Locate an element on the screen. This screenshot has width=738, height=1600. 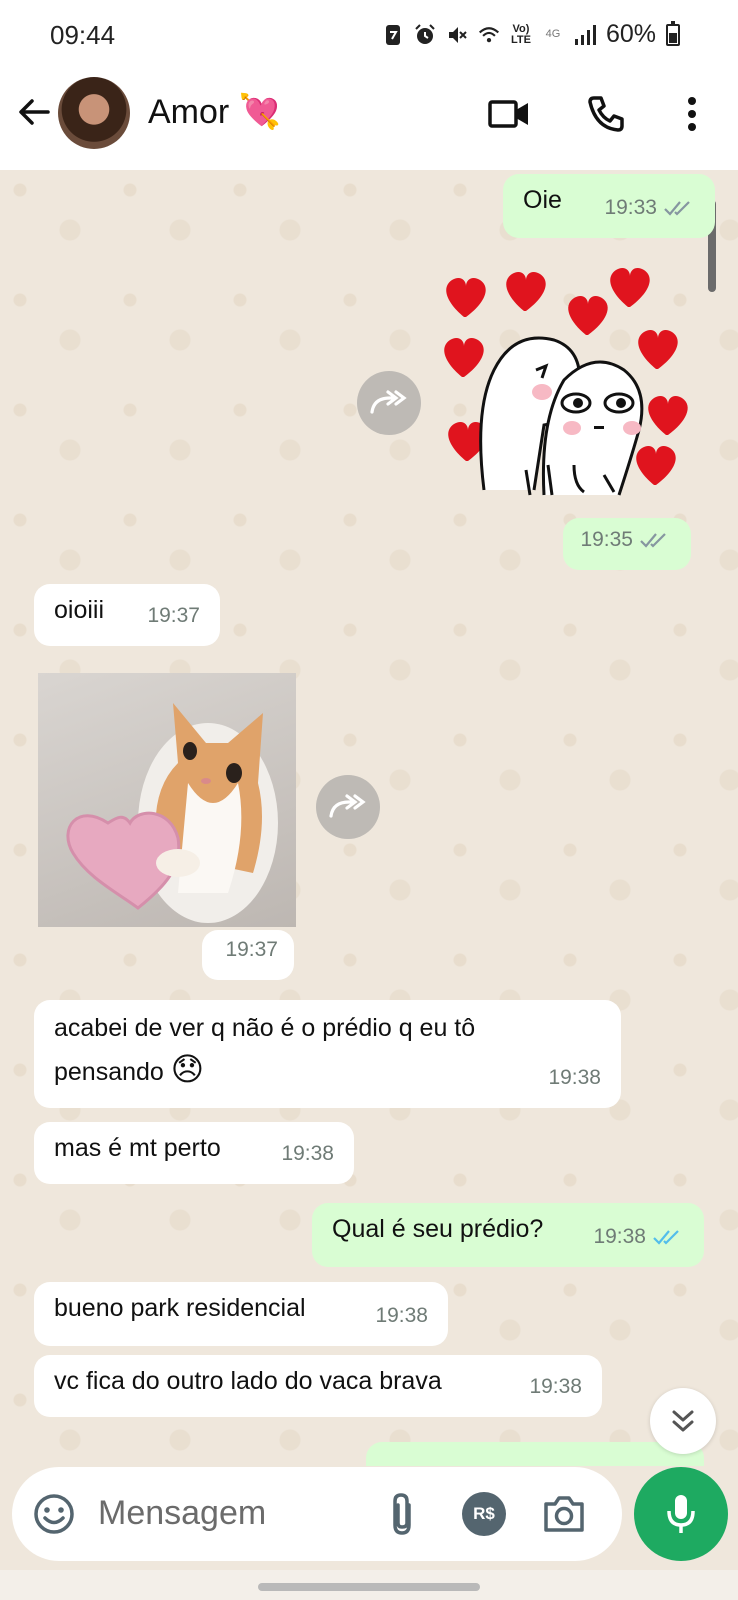
more-vert-icon is located at coordinates (692, 114).